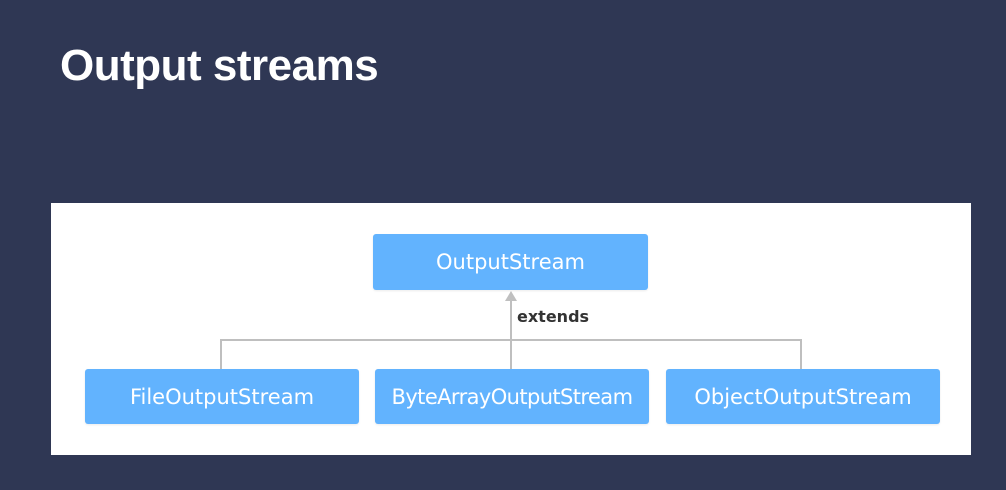 The height and width of the screenshot is (490, 1006). What do you see at coordinates (803, 396) in the screenshot?
I see `node-objectoutputstream: ObjectOutputStream` at bounding box center [803, 396].